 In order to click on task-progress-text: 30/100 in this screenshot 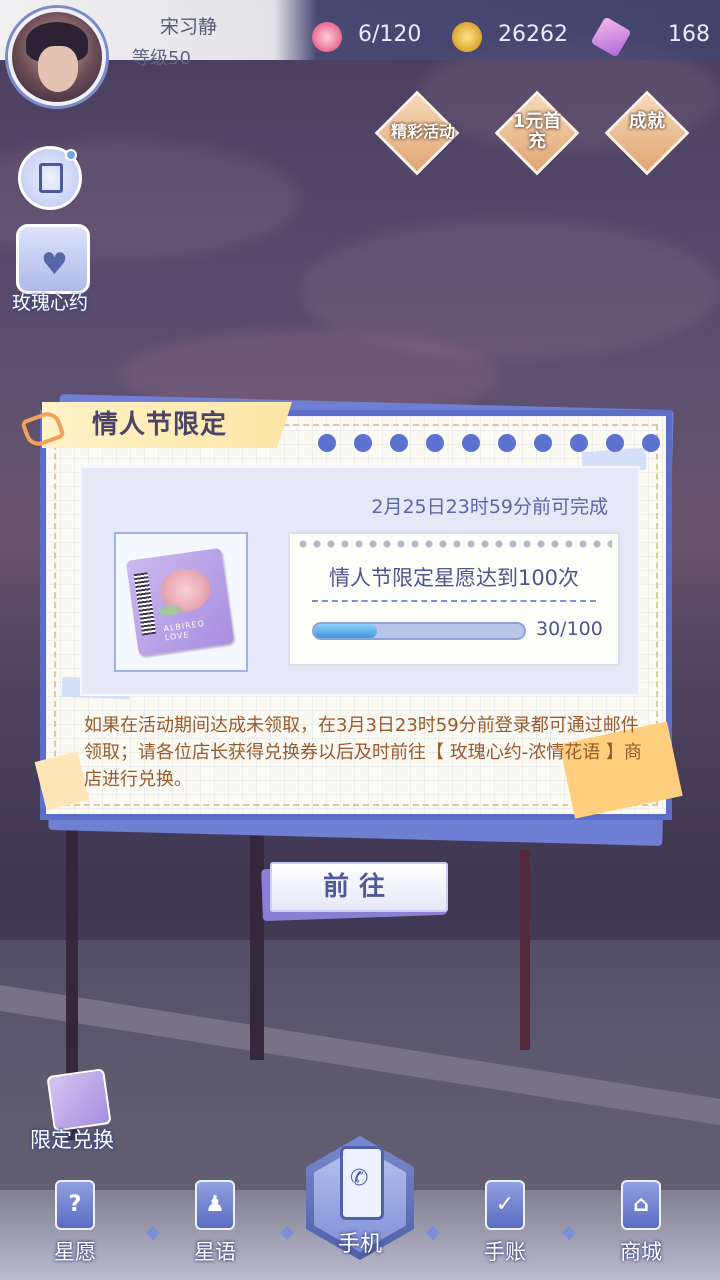, I will do `click(569, 629)`.